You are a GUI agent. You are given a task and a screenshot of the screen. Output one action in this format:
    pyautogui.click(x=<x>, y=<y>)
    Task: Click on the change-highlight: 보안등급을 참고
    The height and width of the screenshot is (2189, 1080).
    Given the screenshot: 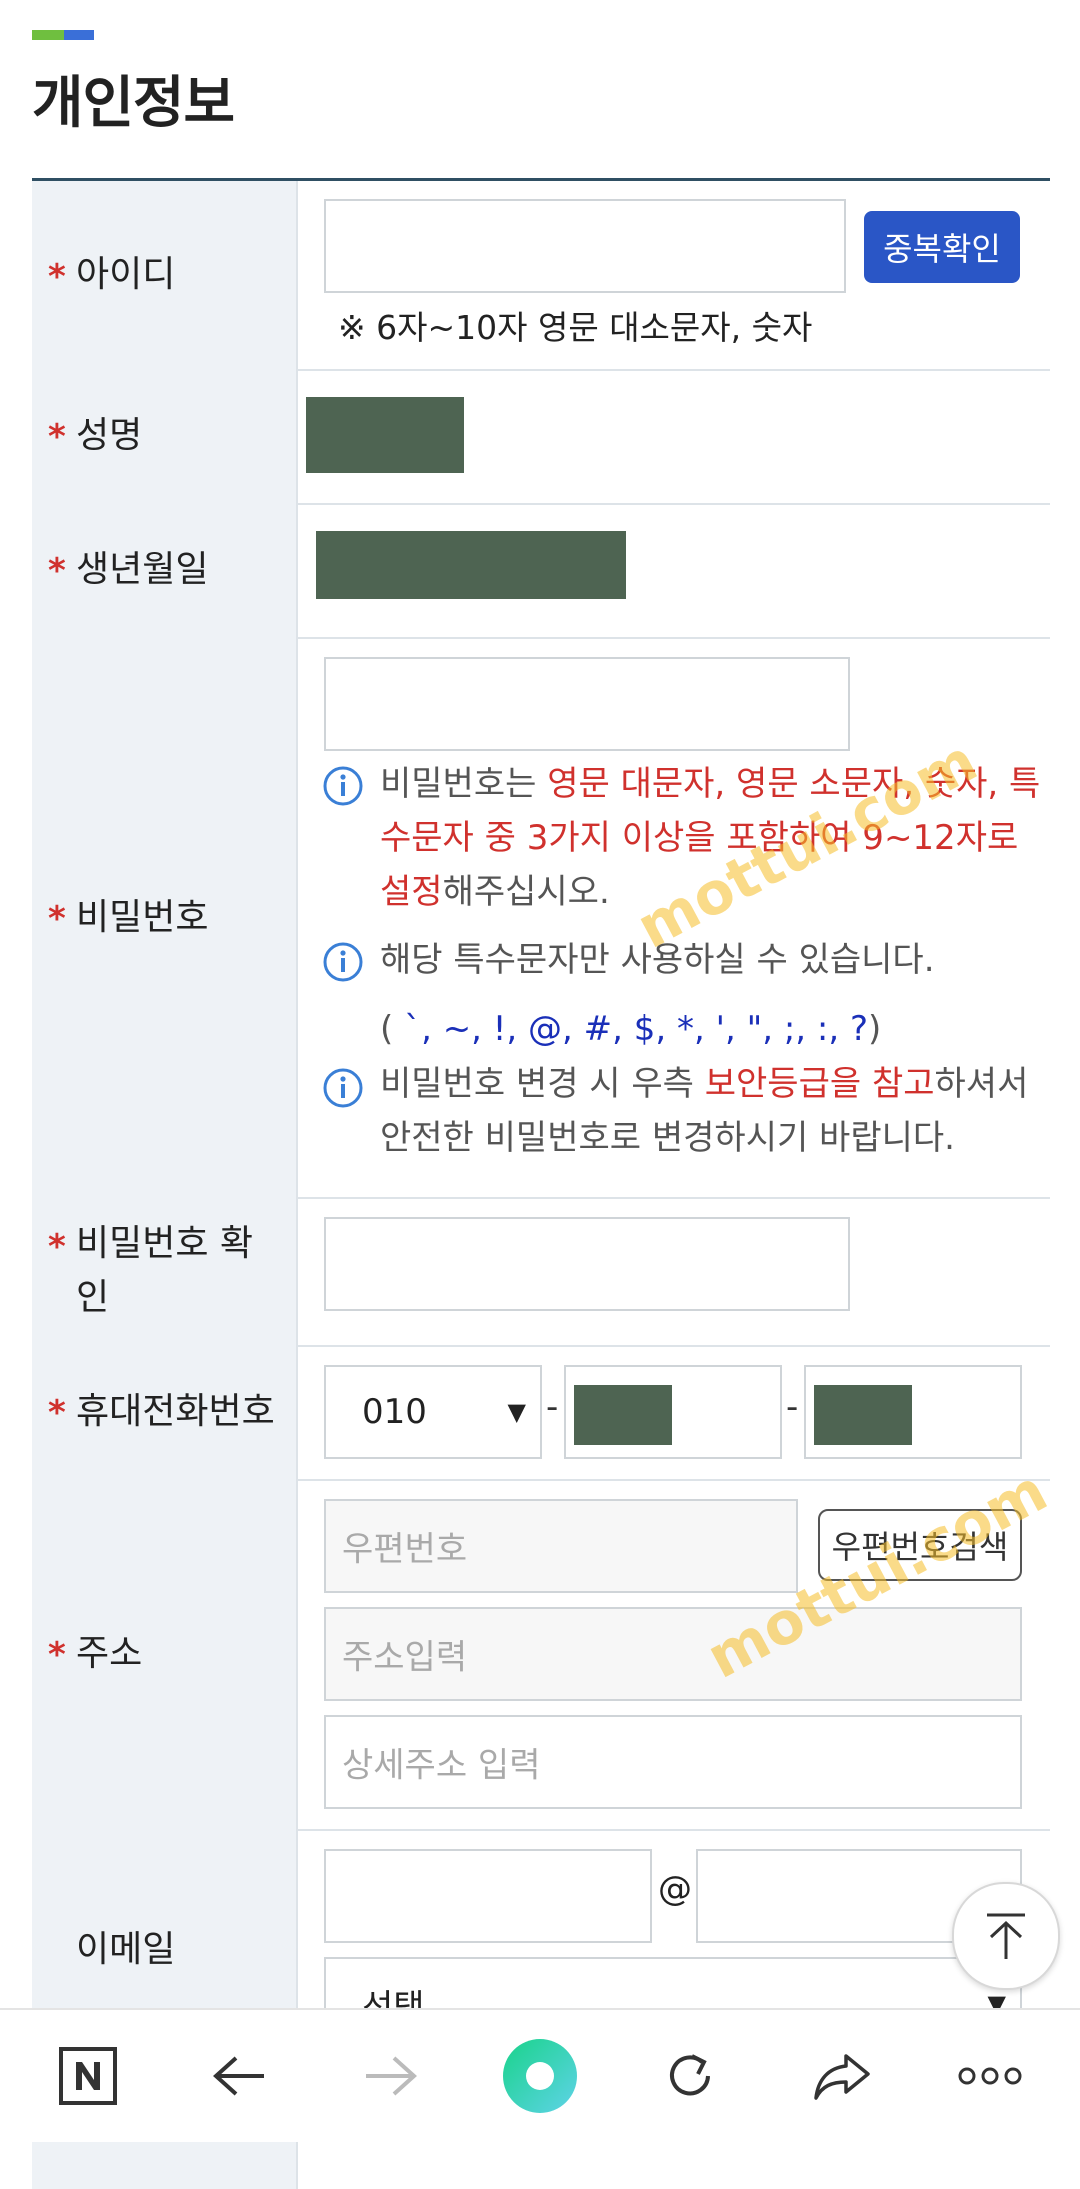 What is the action you would take?
    pyautogui.click(x=819, y=1084)
    